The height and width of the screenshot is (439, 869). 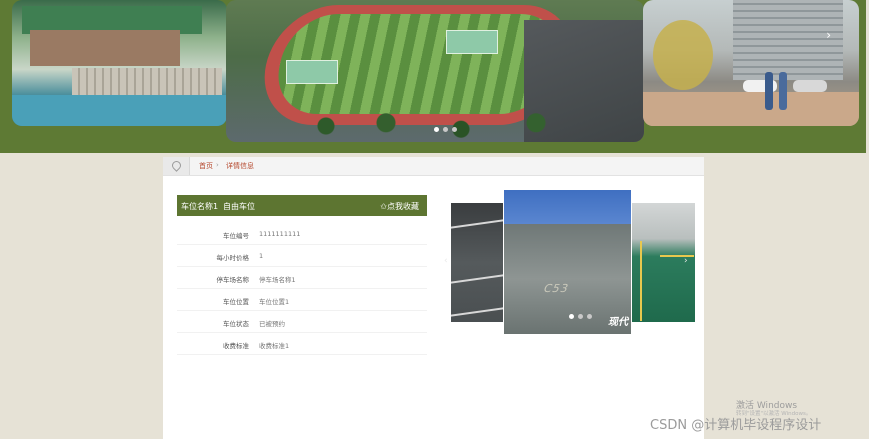 What do you see at coordinates (240, 166) in the screenshot?
I see `breadcrumb-current: 详情信息` at bounding box center [240, 166].